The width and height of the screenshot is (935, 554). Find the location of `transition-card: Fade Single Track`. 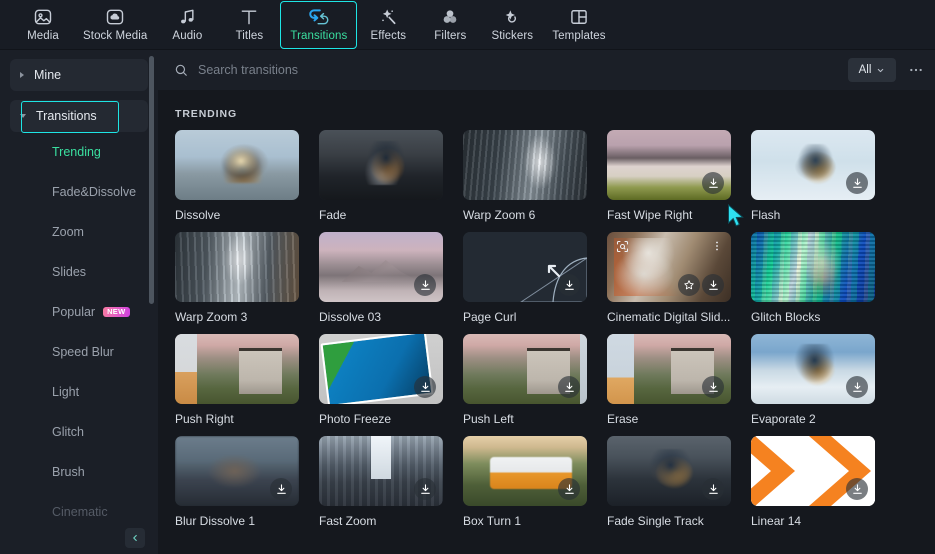

transition-card: Fade Single Track is located at coordinates (679, 487).